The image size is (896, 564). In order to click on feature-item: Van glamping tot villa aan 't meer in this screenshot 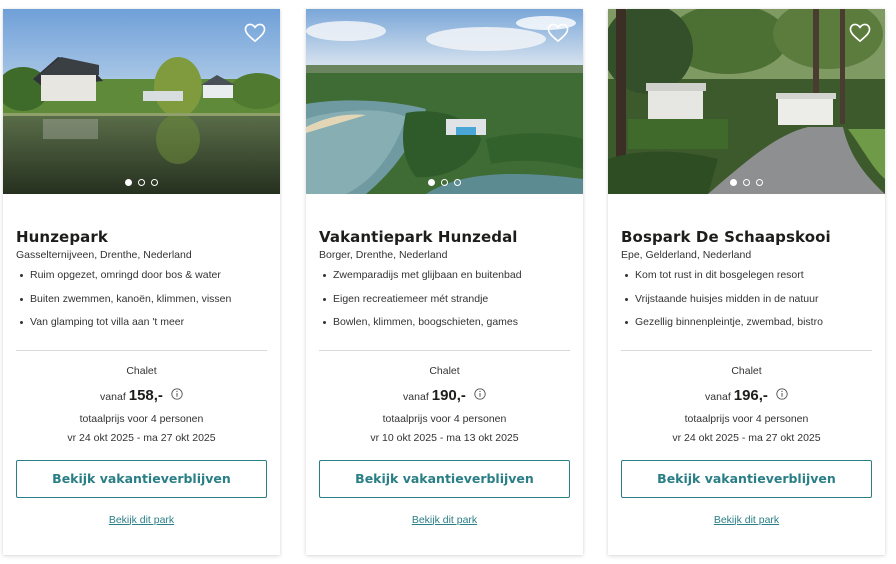, I will do `click(141, 328)`.